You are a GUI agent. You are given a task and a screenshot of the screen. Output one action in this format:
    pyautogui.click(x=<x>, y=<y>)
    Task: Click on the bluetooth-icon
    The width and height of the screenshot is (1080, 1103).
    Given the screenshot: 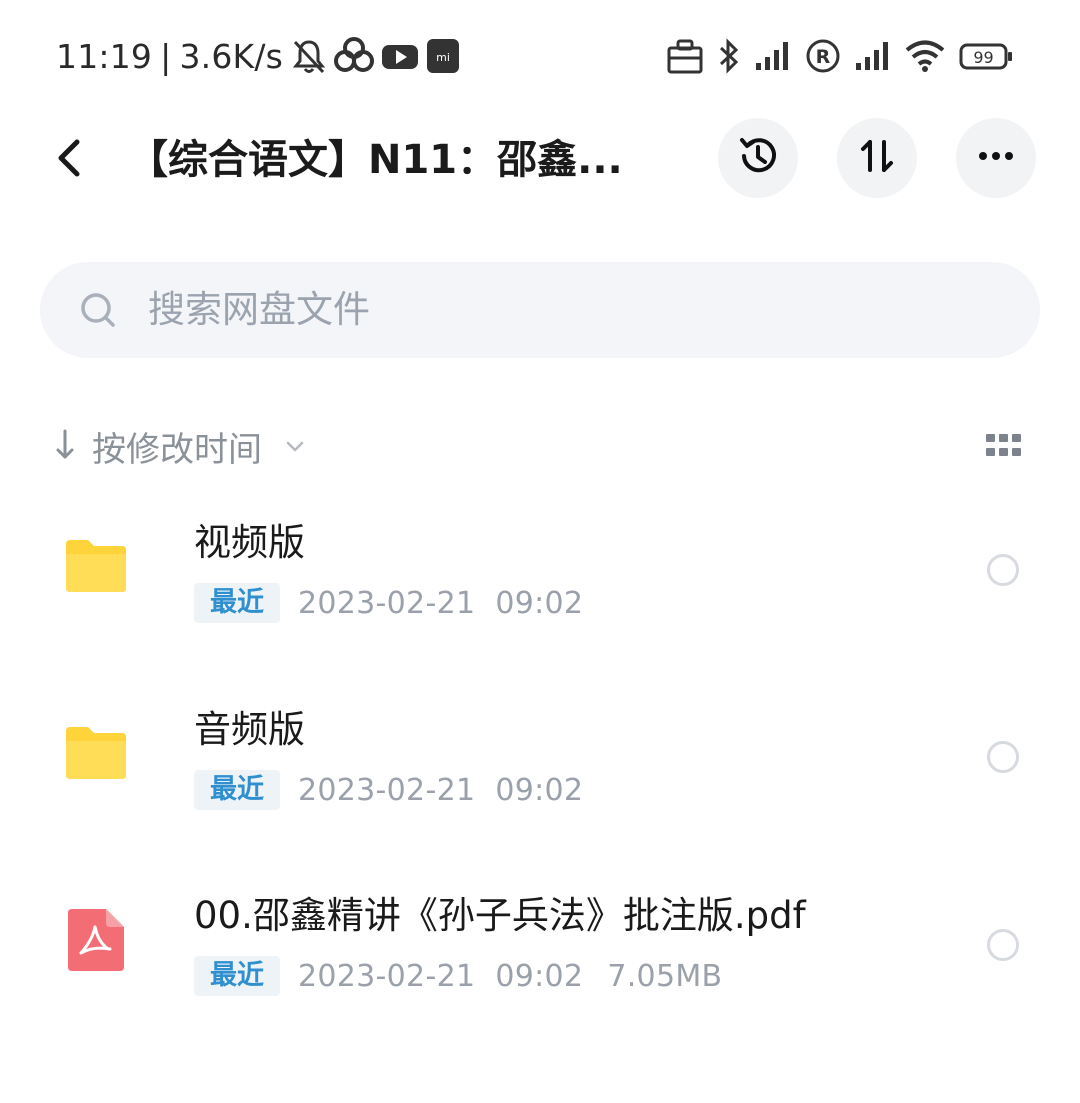 What is the action you would take?
    pyautogui.click(x=729, y=56)
    